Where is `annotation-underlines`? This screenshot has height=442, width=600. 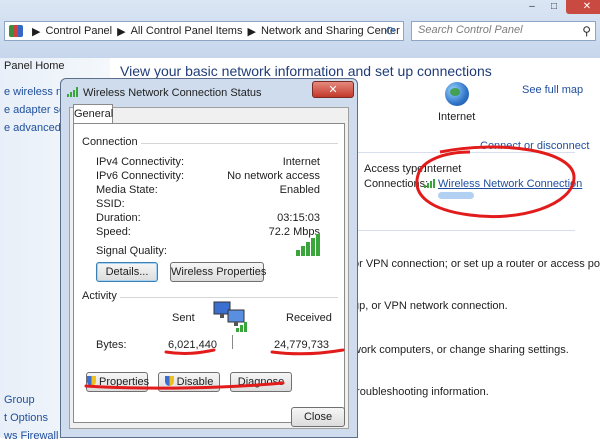 annotation-underlines is located at coordinates (214, 369).